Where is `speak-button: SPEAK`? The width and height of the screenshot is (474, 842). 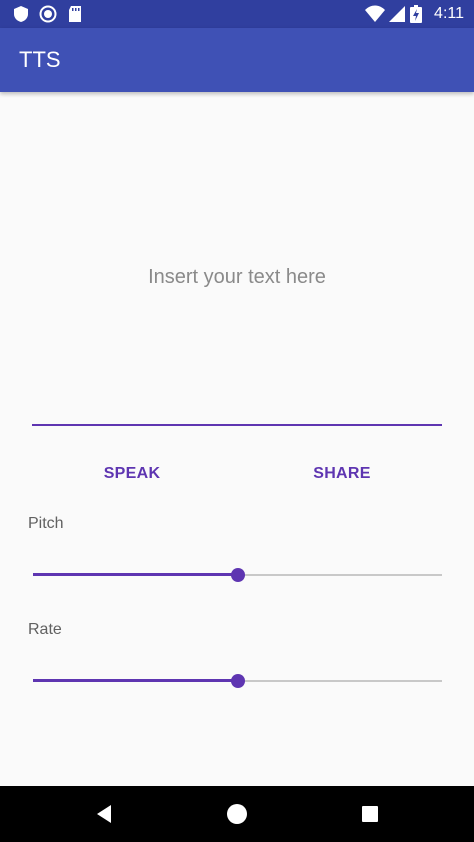 speak-button: SPEAK is located at coordinates (132, 474).